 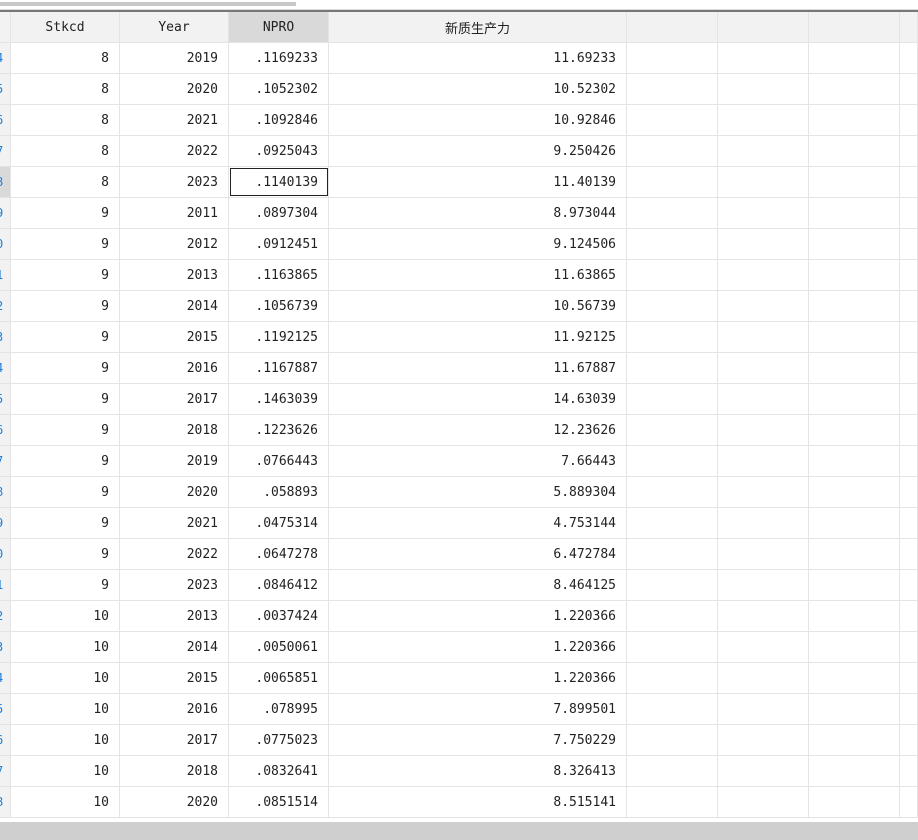 What do you see at coordinates (478, 27) in the screenshot?
I see `column-header-new-productivity: 新质生产力` at bounding box center [478, 27].